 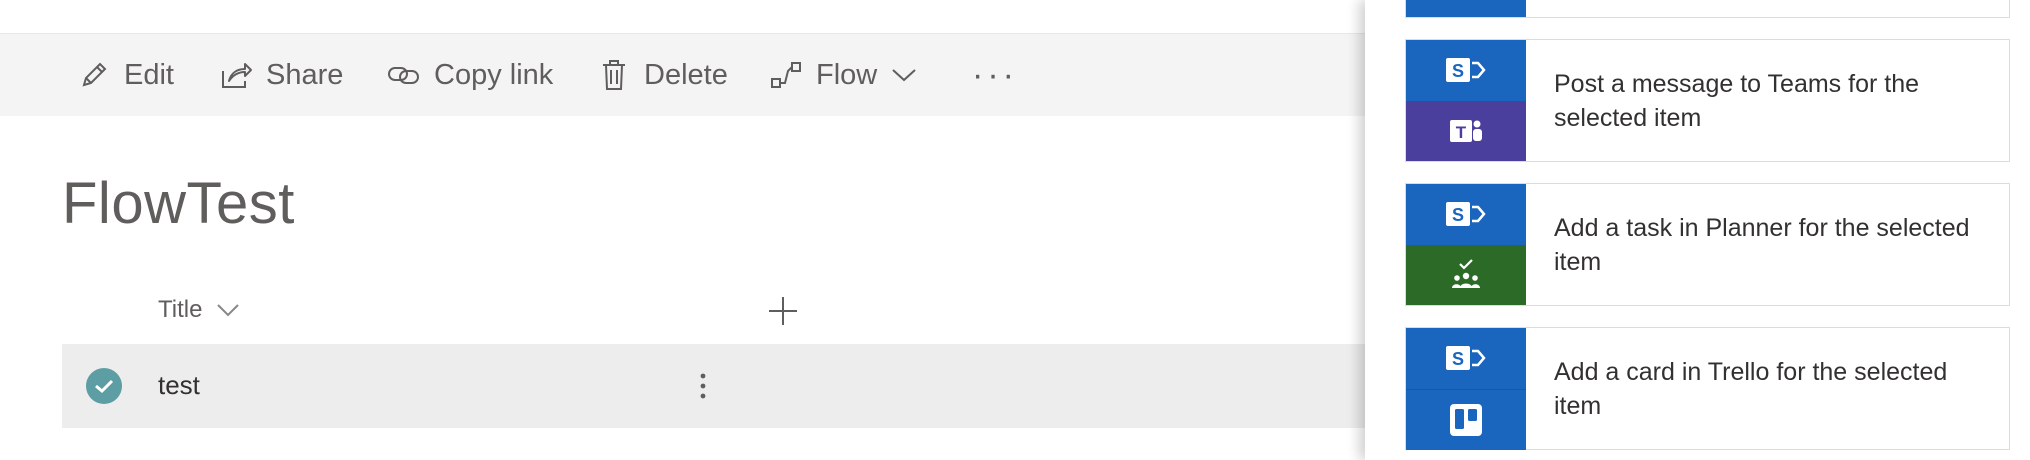 What do you see at coordinates (686, 74) in the screenshot?
I see `delete-label: Delete` at bounding box center [686, 74].